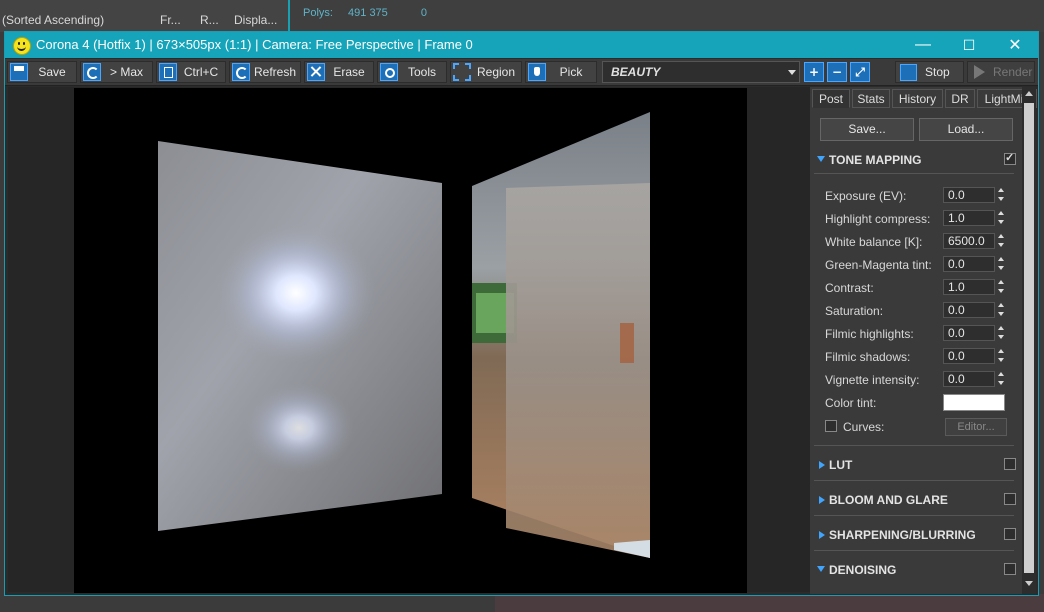 The width and height of the screenshot is (1044, 612). I want to click on param-filmic-shadows: Filmic shadows: 0.0, so click(917, 357).